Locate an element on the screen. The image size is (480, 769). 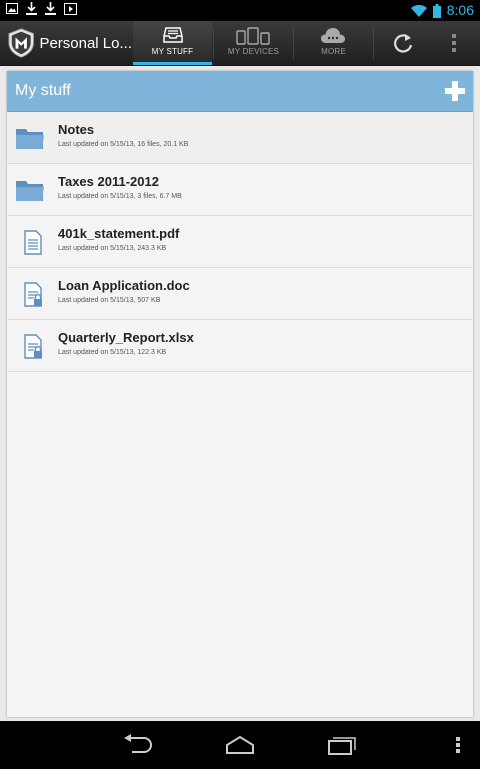
navigation-bar is located at coordinates (240, 745).